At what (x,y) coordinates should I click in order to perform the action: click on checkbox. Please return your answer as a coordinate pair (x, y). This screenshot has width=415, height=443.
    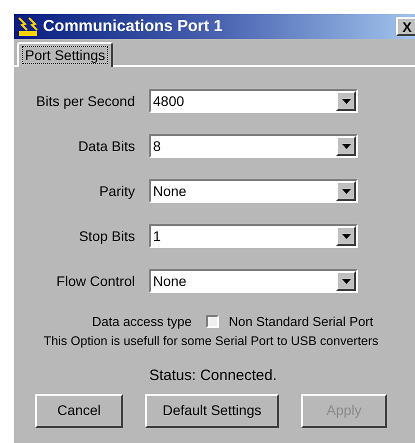
    Looking at the image, I should click on (212, 321).